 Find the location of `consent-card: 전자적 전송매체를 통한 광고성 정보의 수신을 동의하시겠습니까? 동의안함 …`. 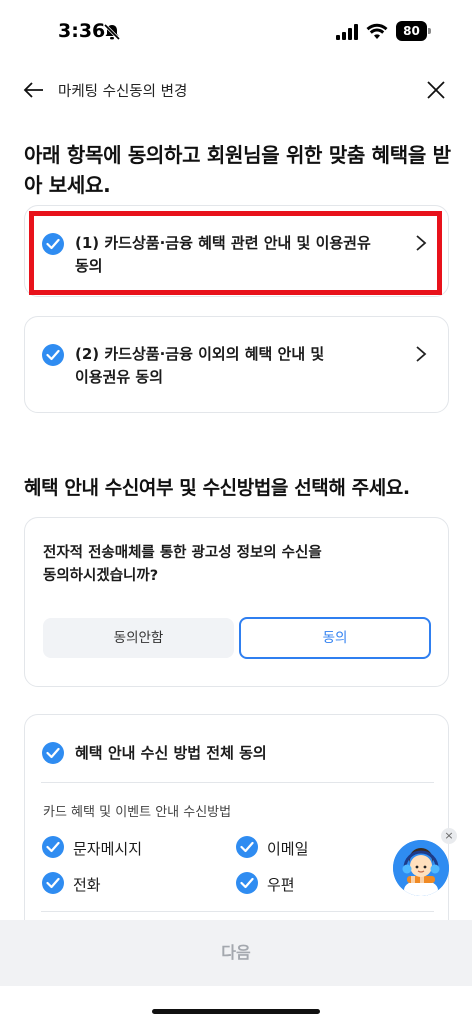

consent-card: 전자적 전송매체를 통한 광고성 정보의 수신을 동의하시겠습니까? 동의안함 … is located at coordinates (236, 602).